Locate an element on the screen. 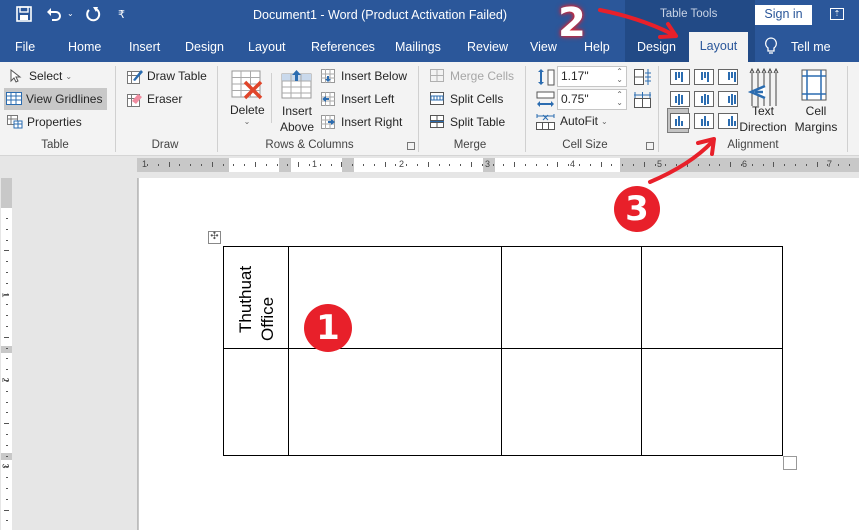  align-bottom-center-button is located at coordinates (704, 121).